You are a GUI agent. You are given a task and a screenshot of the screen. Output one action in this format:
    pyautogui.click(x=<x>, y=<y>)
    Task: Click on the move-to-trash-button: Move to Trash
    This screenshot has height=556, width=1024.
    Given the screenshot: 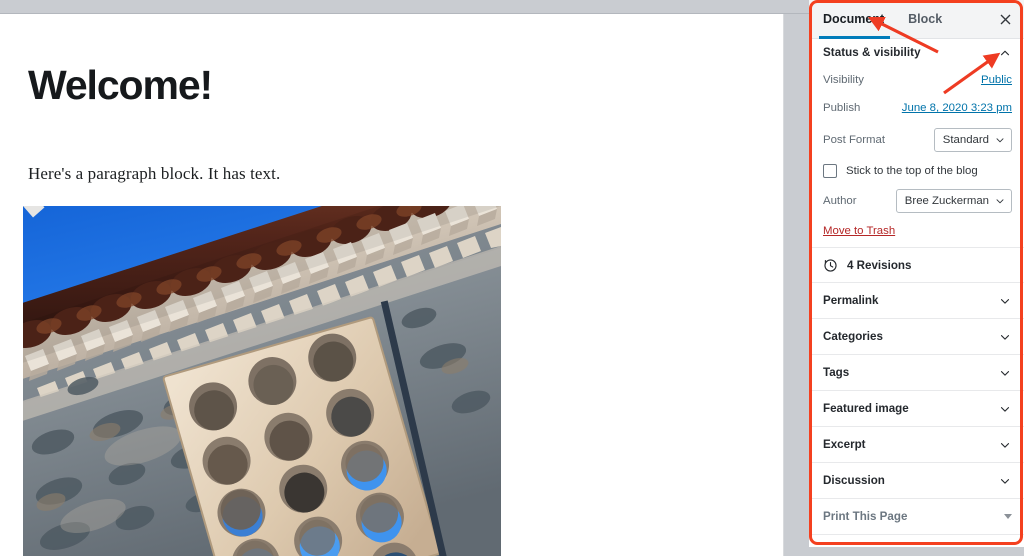 What is the action you would take?
    pyautogui.click(x=859, y=231)
    